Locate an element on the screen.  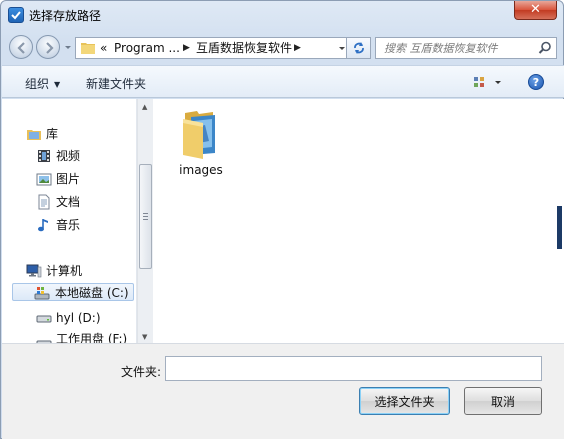
back-arrow-icon is located at coordinates (21, 48).